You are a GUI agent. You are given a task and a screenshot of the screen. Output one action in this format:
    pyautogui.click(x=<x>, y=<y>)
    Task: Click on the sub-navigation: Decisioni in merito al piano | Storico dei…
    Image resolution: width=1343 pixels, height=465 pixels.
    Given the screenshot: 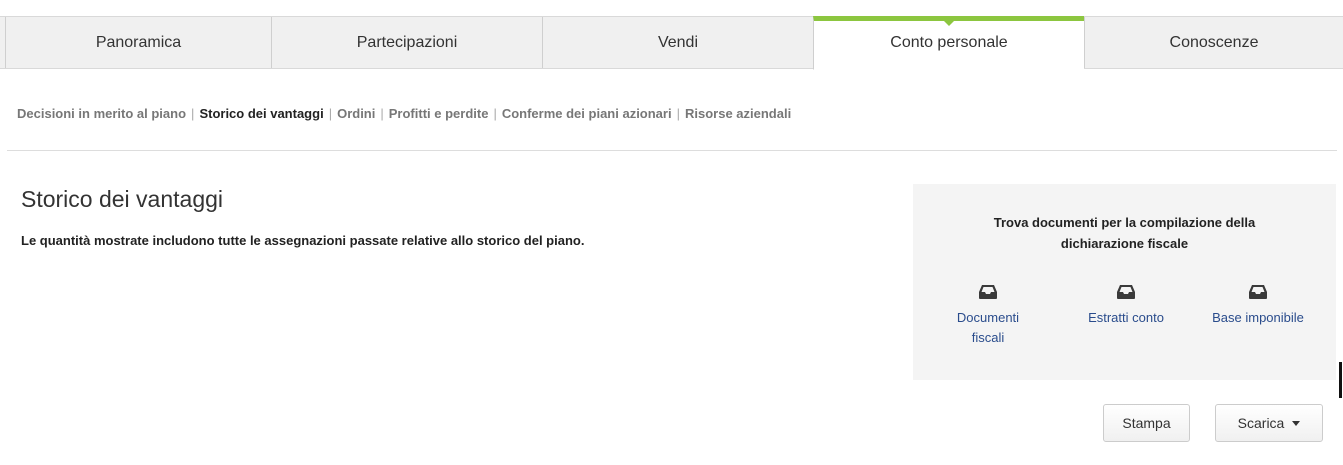 What is the action you would take?
    pyautogui.click(x=404, y=113)
    